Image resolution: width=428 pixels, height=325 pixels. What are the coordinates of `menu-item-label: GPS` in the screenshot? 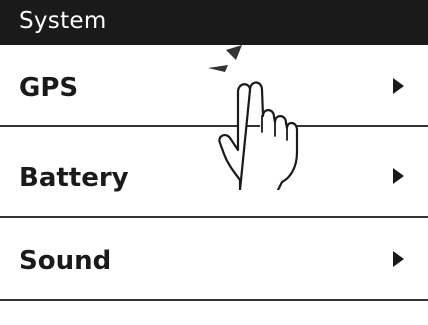 It's located at (49, 88).